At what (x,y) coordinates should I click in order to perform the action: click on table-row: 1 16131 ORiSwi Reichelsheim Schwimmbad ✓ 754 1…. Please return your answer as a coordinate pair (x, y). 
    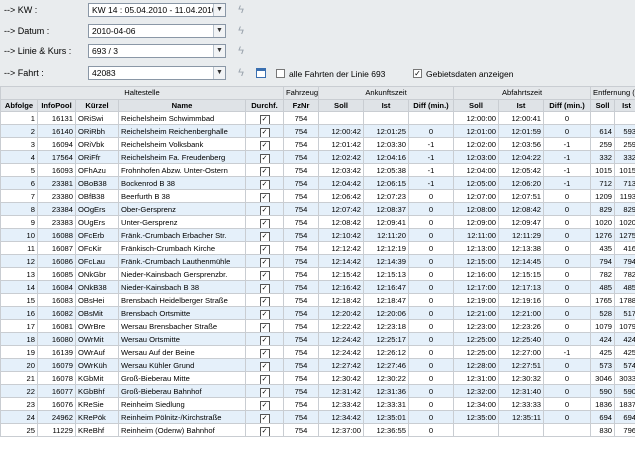
    Looking at the image, I should click on (317, 118).